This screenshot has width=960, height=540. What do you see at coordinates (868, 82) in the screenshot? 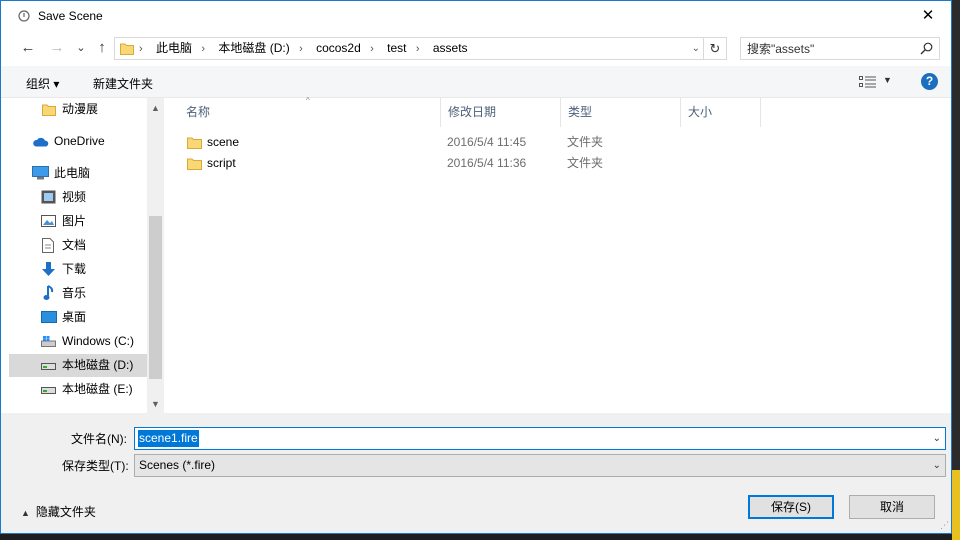
I see `view-options-icon` at bounding box center [868, 82].